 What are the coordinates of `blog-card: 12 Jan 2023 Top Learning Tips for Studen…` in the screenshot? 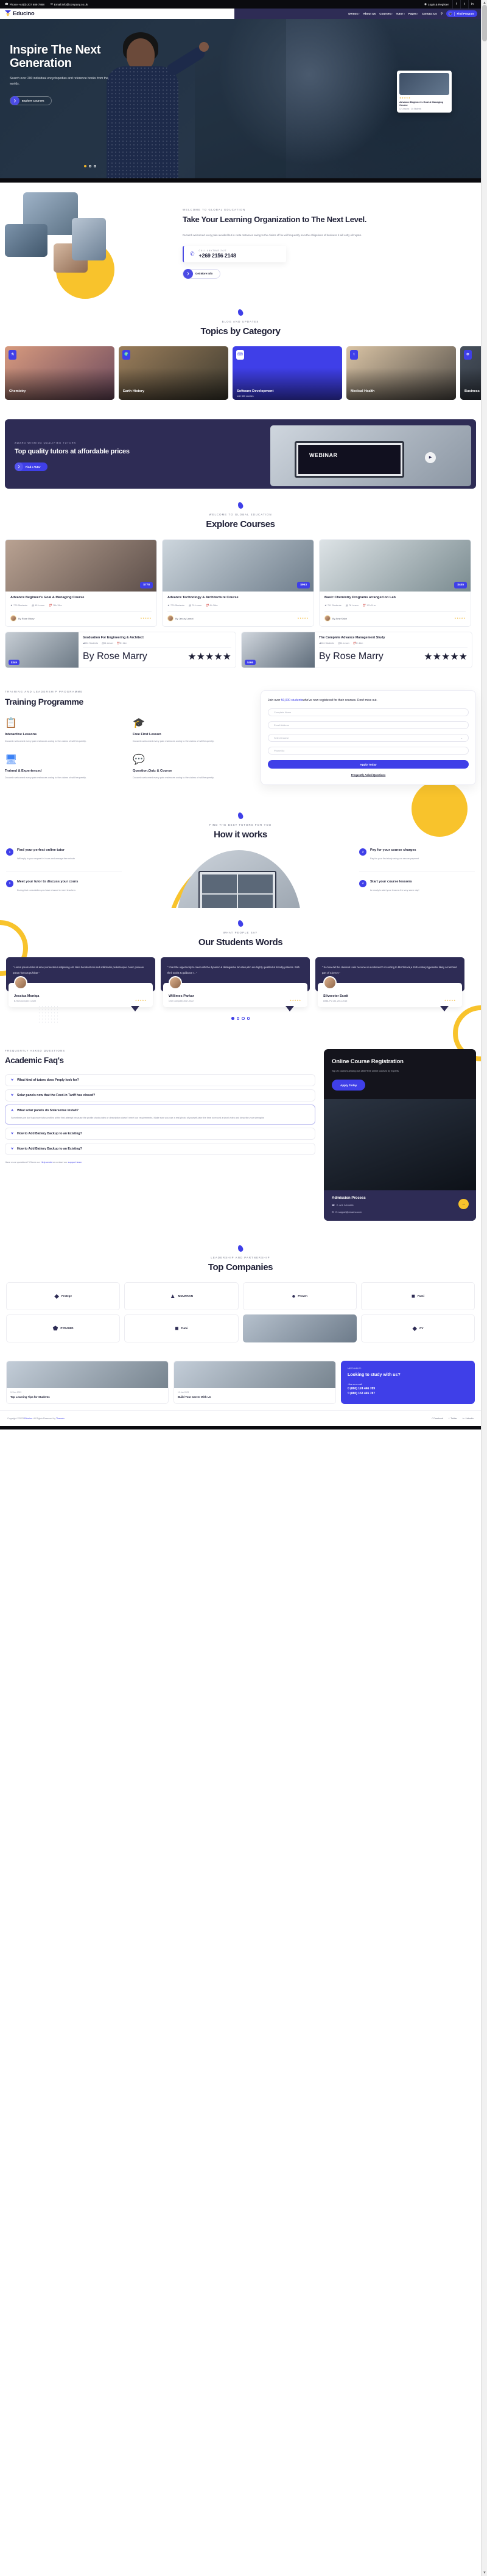 It's located at (87, 1383).